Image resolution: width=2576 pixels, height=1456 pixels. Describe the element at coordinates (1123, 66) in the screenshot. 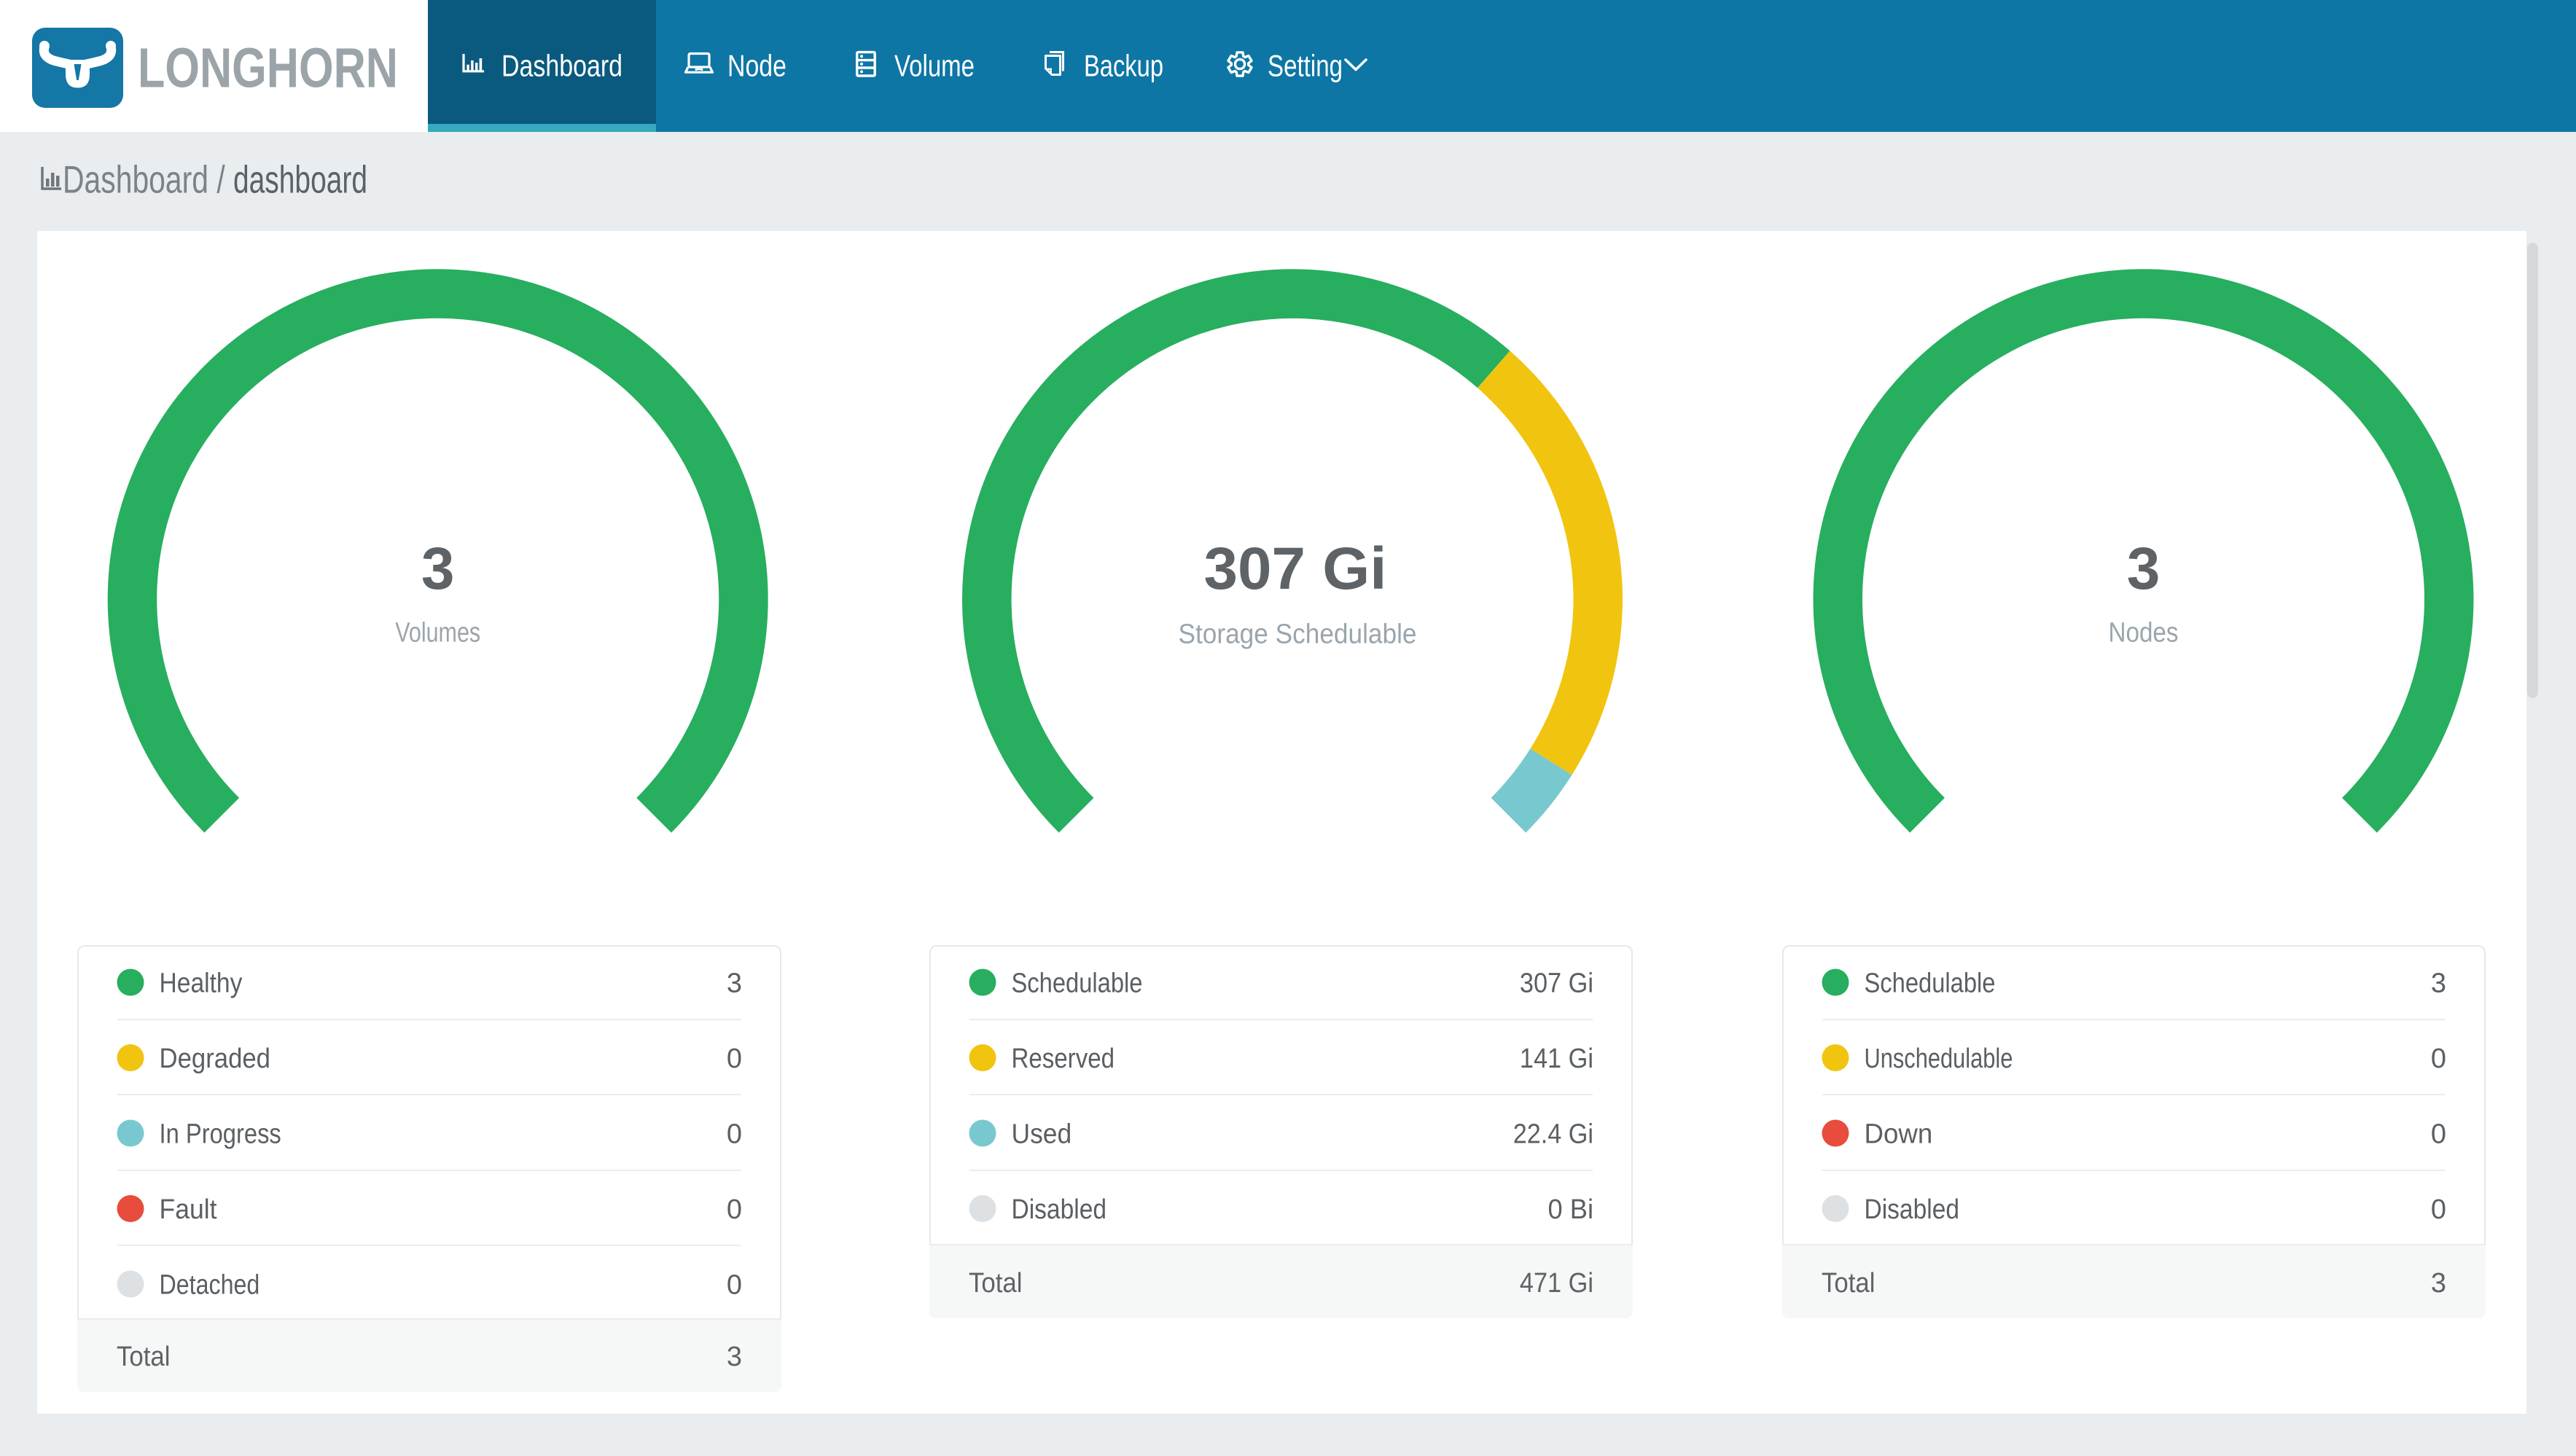

I see `svg-text: Backup` at that location.